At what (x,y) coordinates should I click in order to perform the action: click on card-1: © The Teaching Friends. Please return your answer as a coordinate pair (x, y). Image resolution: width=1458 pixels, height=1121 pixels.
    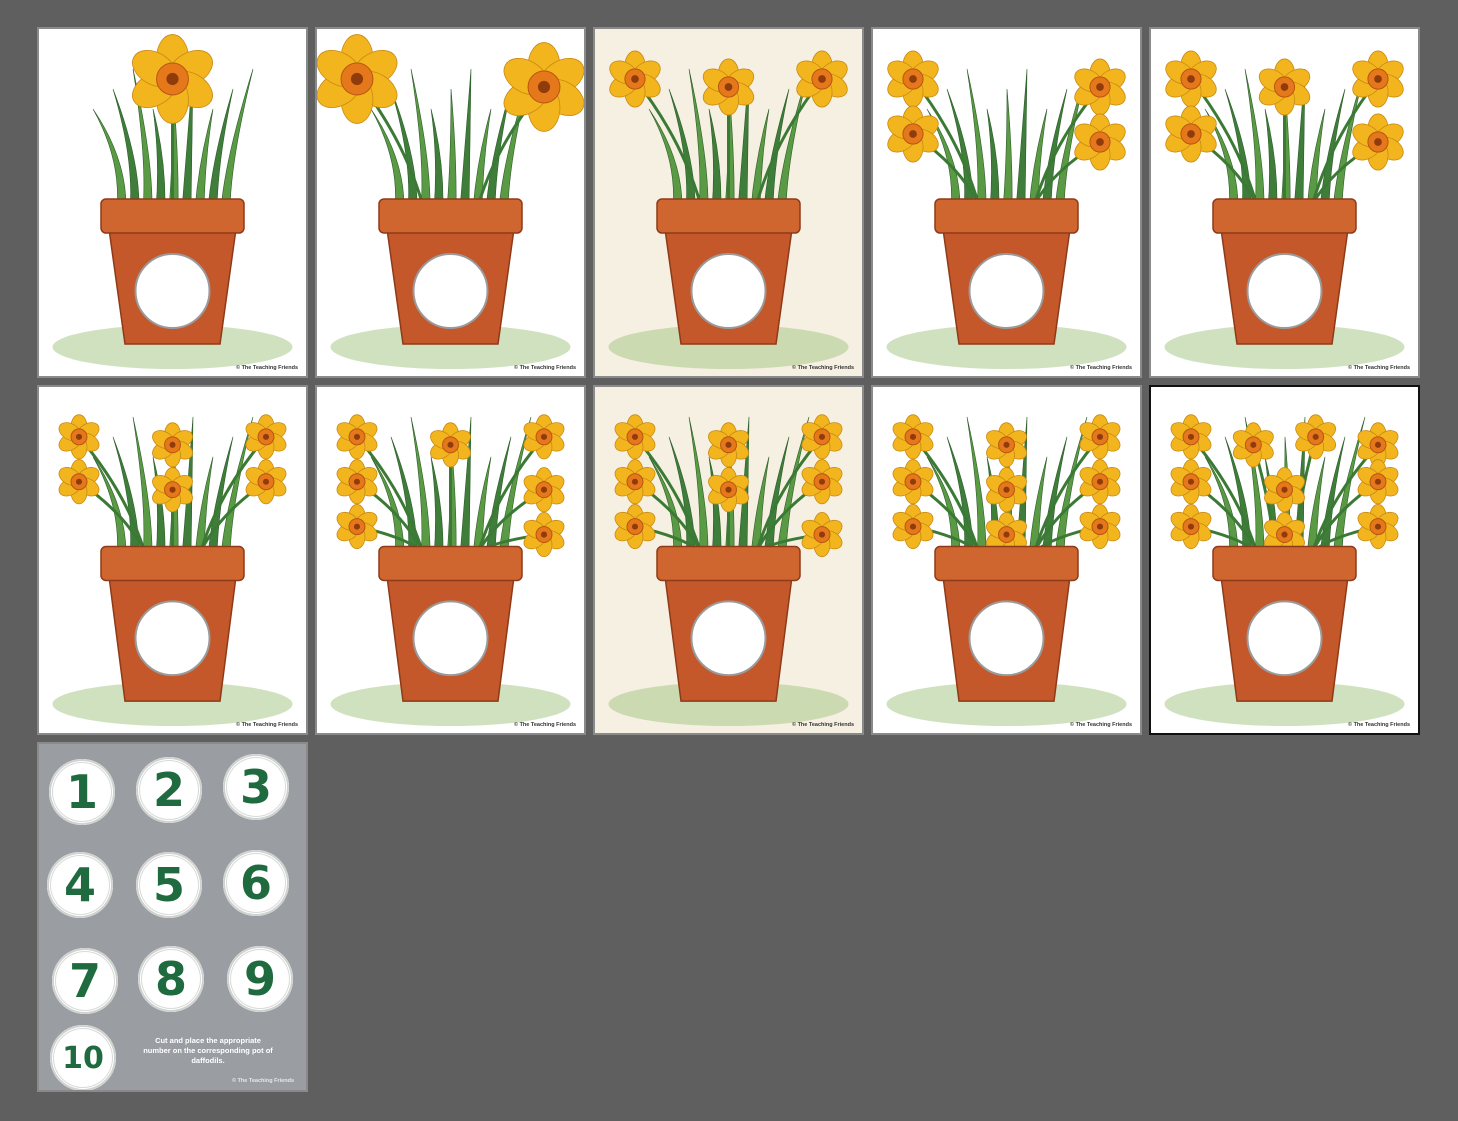
    Looking at the image, I should click on (172, 202).